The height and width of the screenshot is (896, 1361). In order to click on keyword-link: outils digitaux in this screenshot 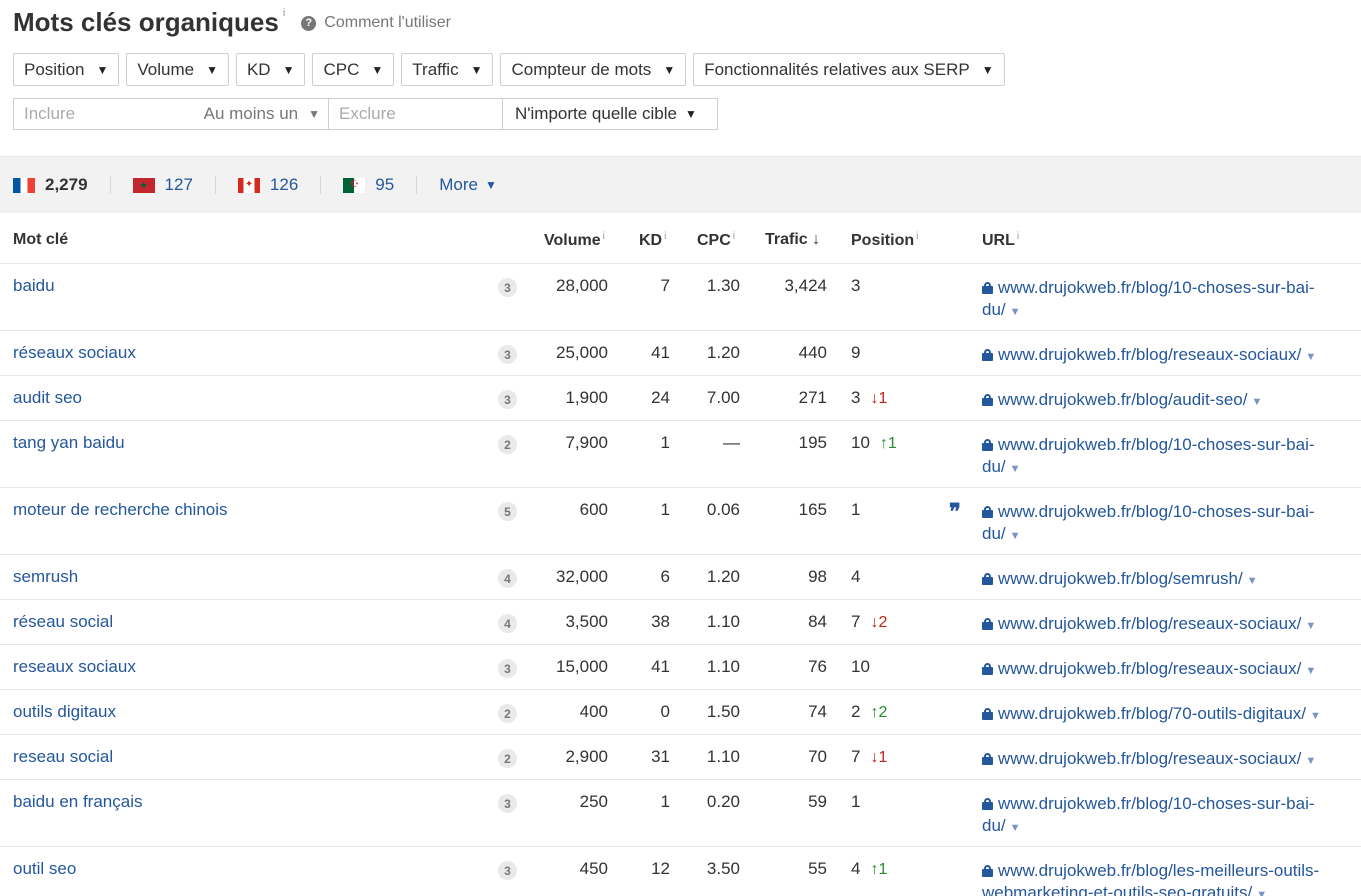, I will do `click(64, 712)`.